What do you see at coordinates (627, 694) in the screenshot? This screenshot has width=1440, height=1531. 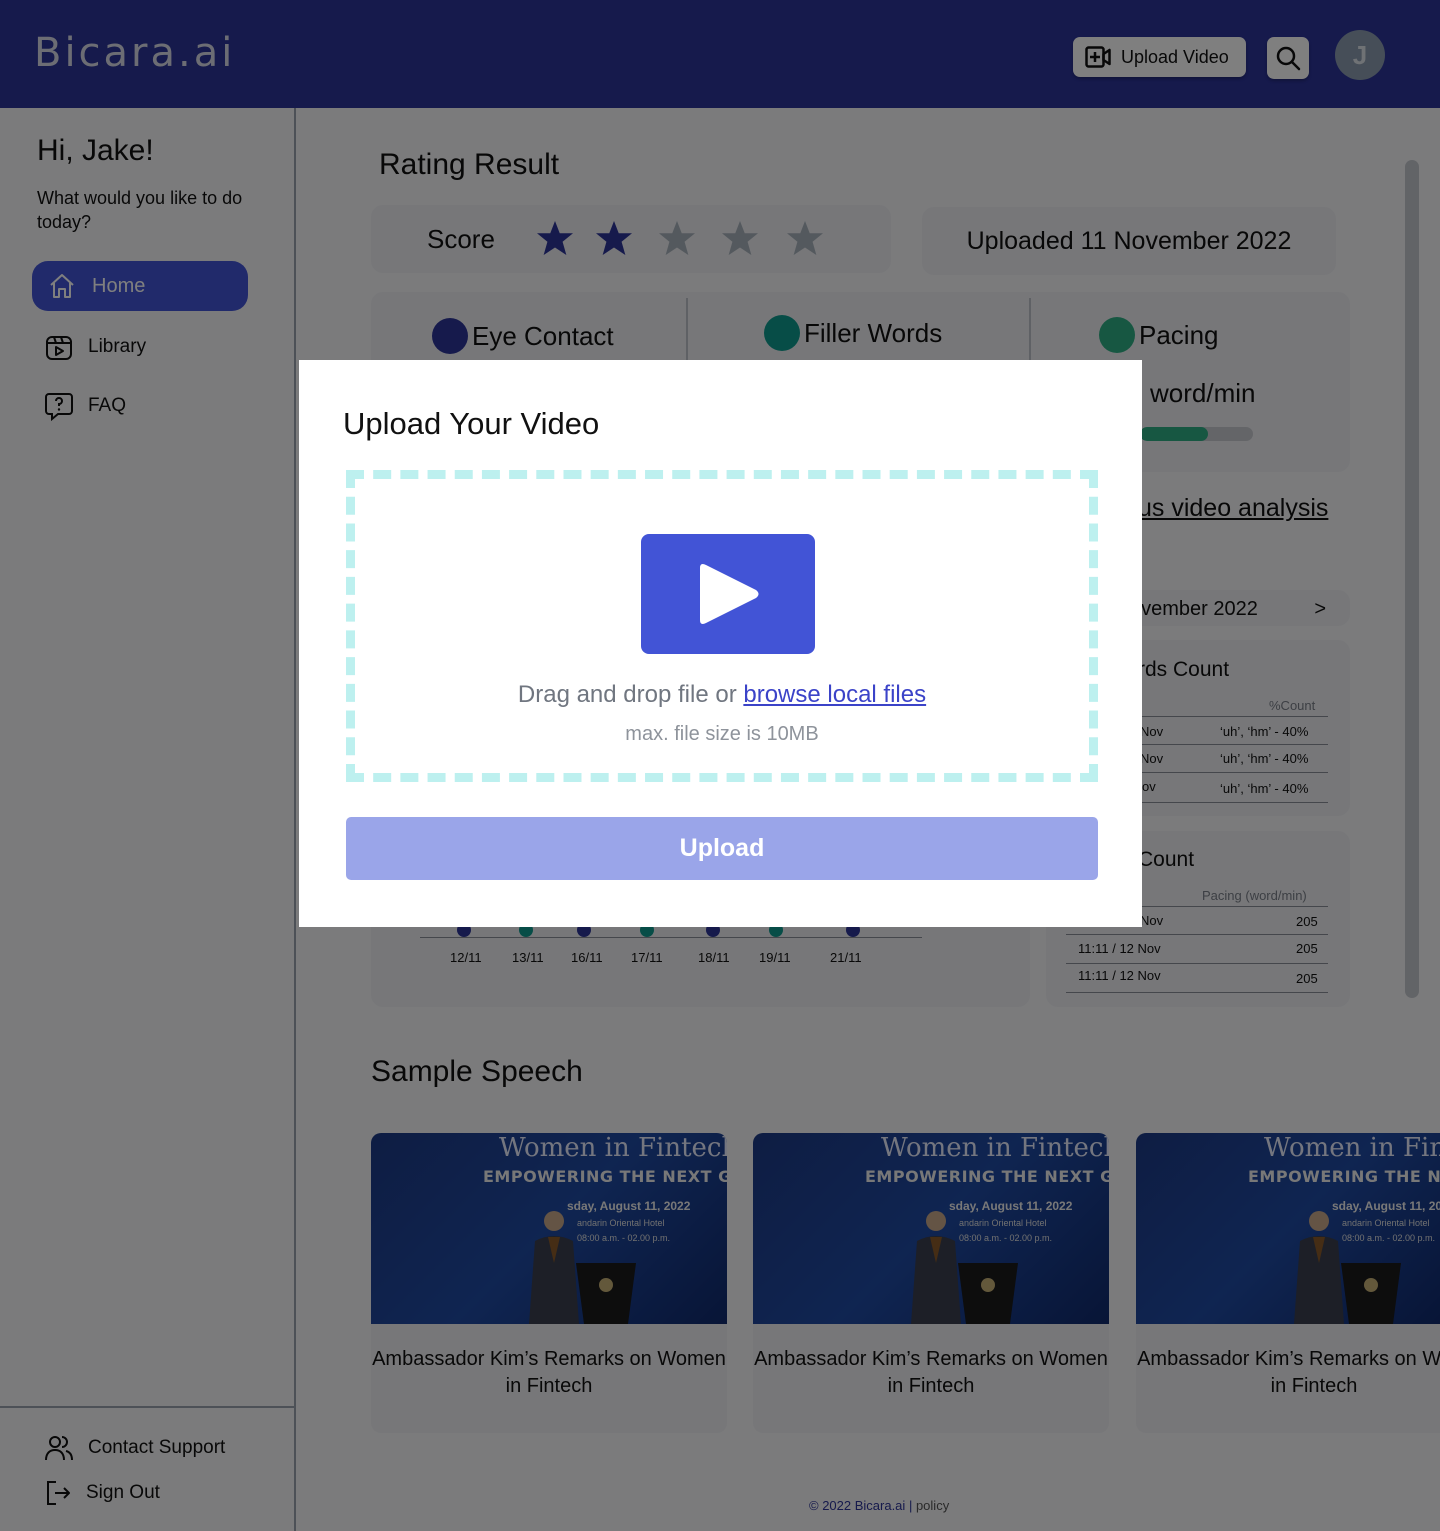 I see `drop-text: Drag and drop file or` at bounding box center [627, 694].